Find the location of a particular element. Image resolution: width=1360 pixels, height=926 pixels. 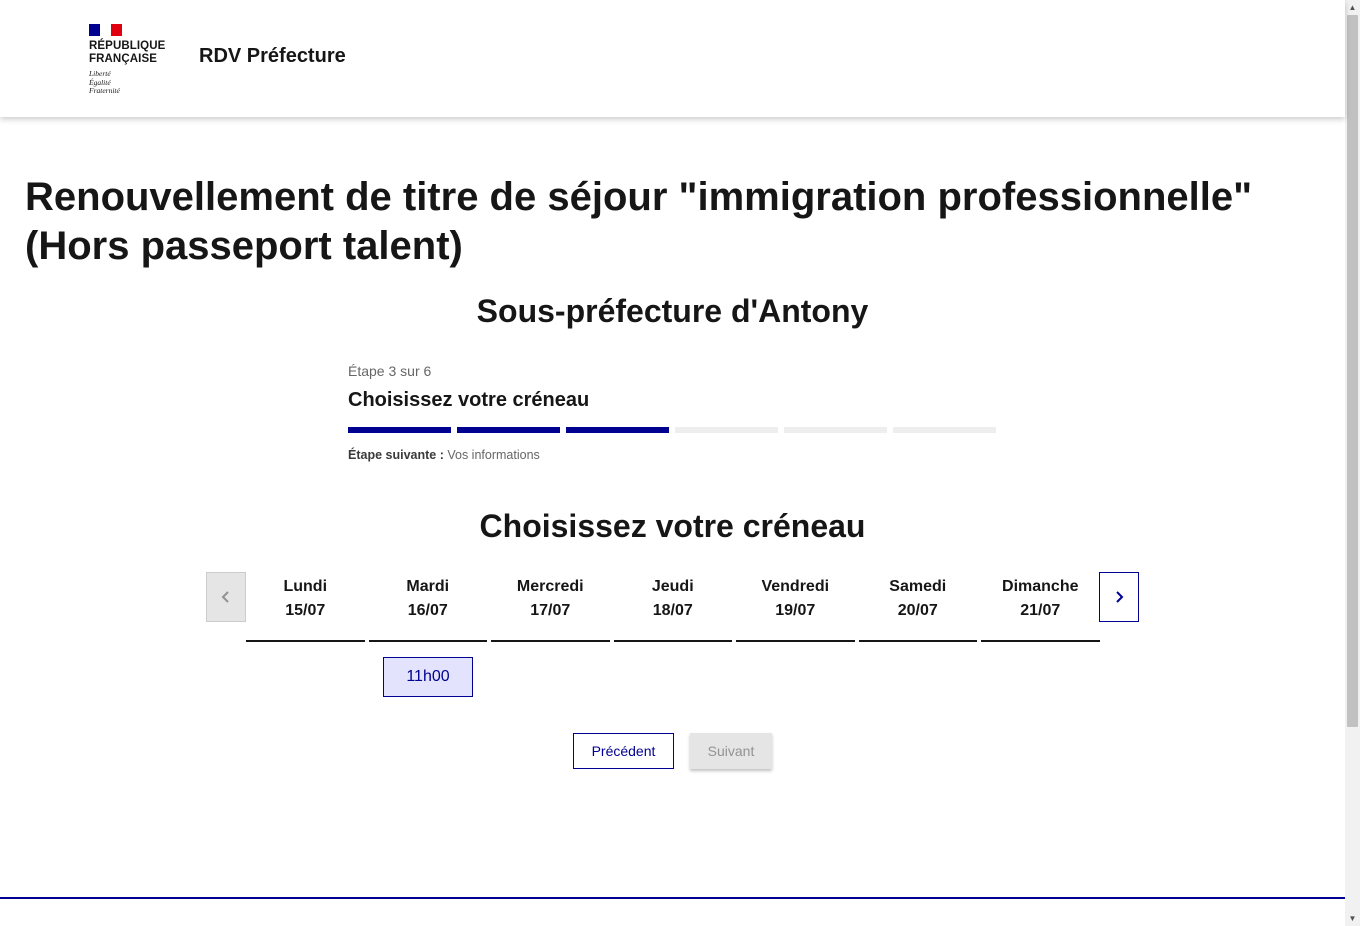

marianne-line-1: RÉPUBLIQUE is located at coordinates (127, 46).